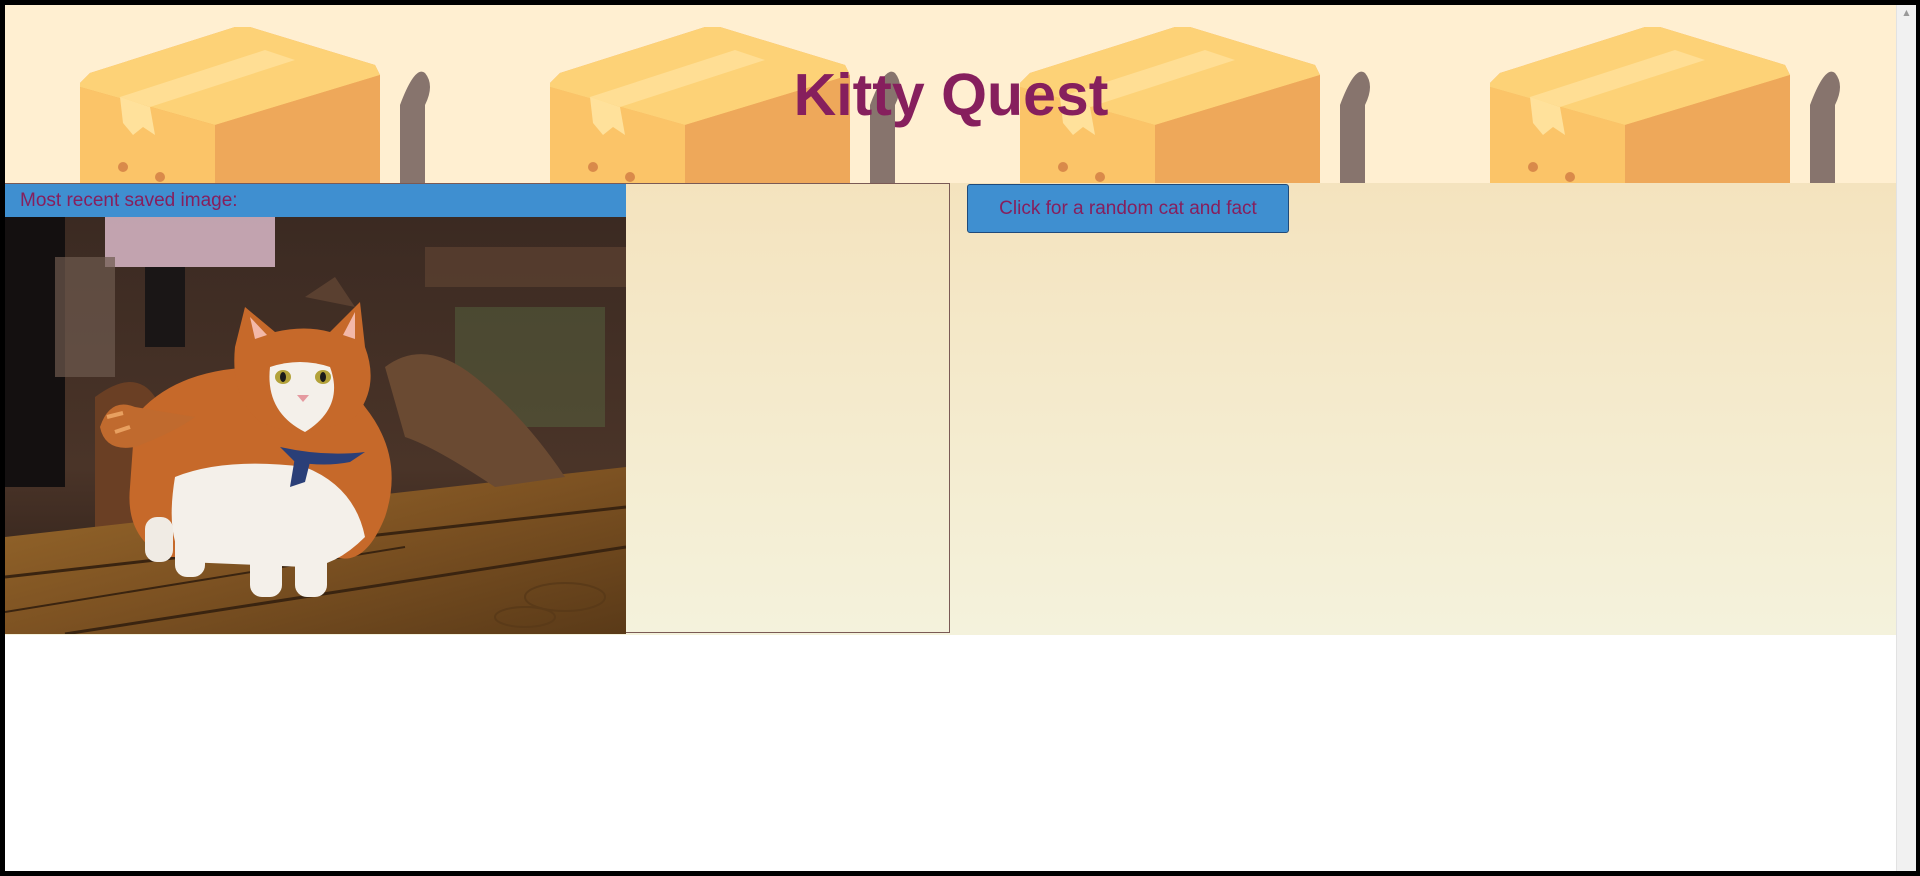 The height and width of the screenshot is (876, 1920). What do you see at coordinates (1906, 438) in the screenshot?
I see `vertical-scrollbar: ▲` at bounding box center [1906, 438].